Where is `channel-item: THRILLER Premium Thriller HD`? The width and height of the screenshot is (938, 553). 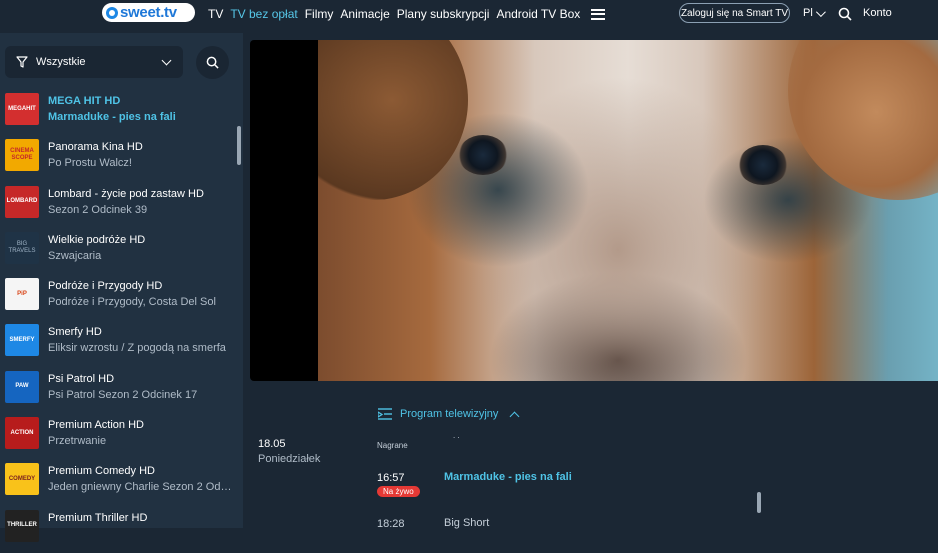 channel-item: THRILLER Premium Thriller HD is located at coordinates (121, 530).